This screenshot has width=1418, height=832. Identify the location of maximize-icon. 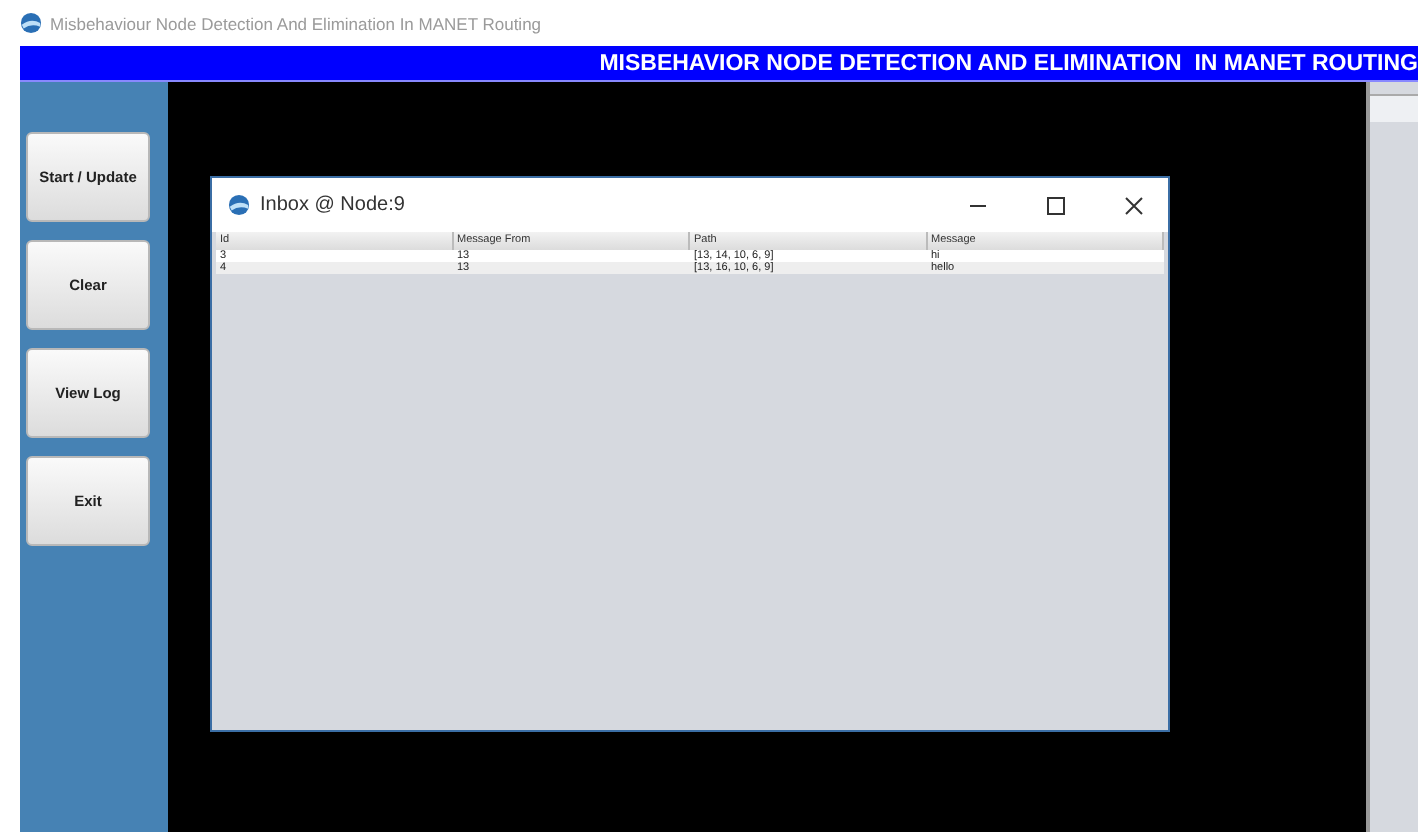
(1056, 205).